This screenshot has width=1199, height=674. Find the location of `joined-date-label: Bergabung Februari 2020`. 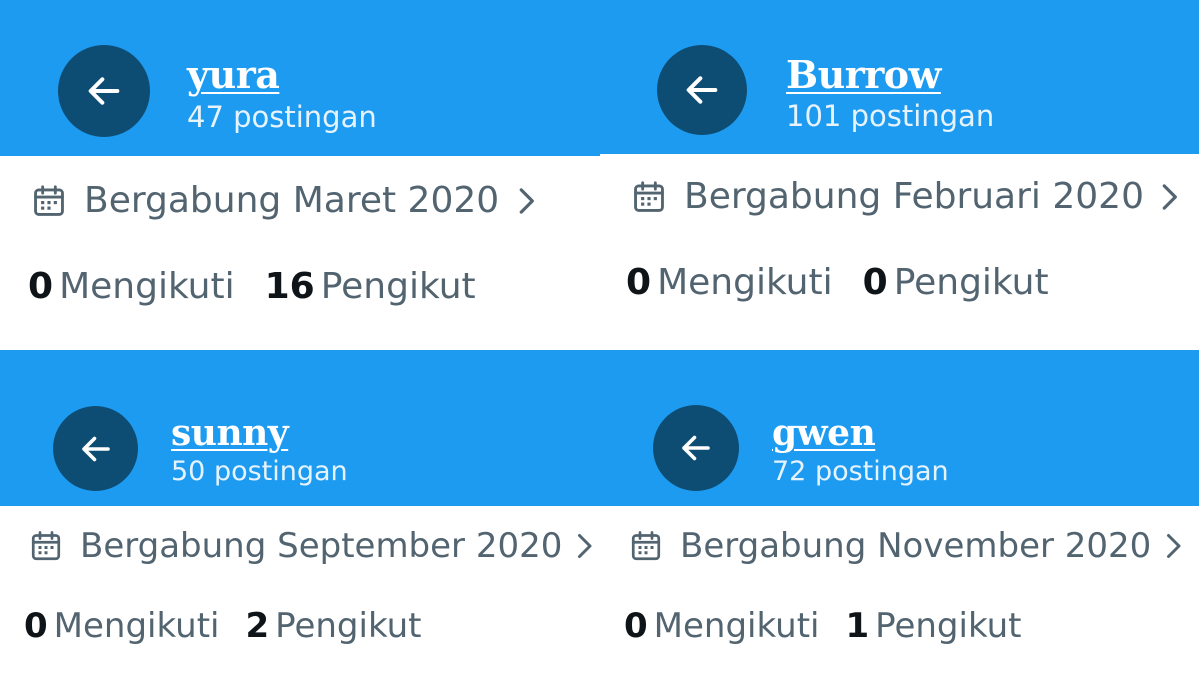

joined-date-label: Bergabung Februari 2020 is located at coordinates (914, 196).